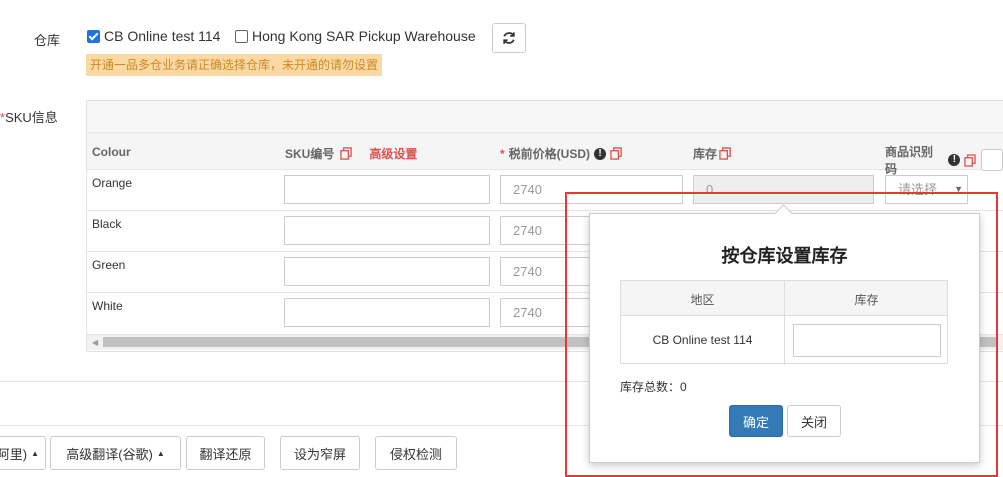 The height and width of the screenshot is (477, 1003). What do you see at coordinates (683, 387) in the screenshot?
I see `popover-total-value: 0` at bounding box center [683, 387].